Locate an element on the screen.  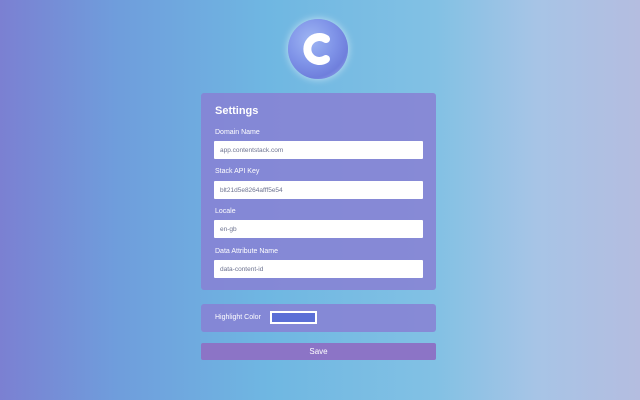
highlight-color-panel: Highlight Color is located at coordinates (318, 318).